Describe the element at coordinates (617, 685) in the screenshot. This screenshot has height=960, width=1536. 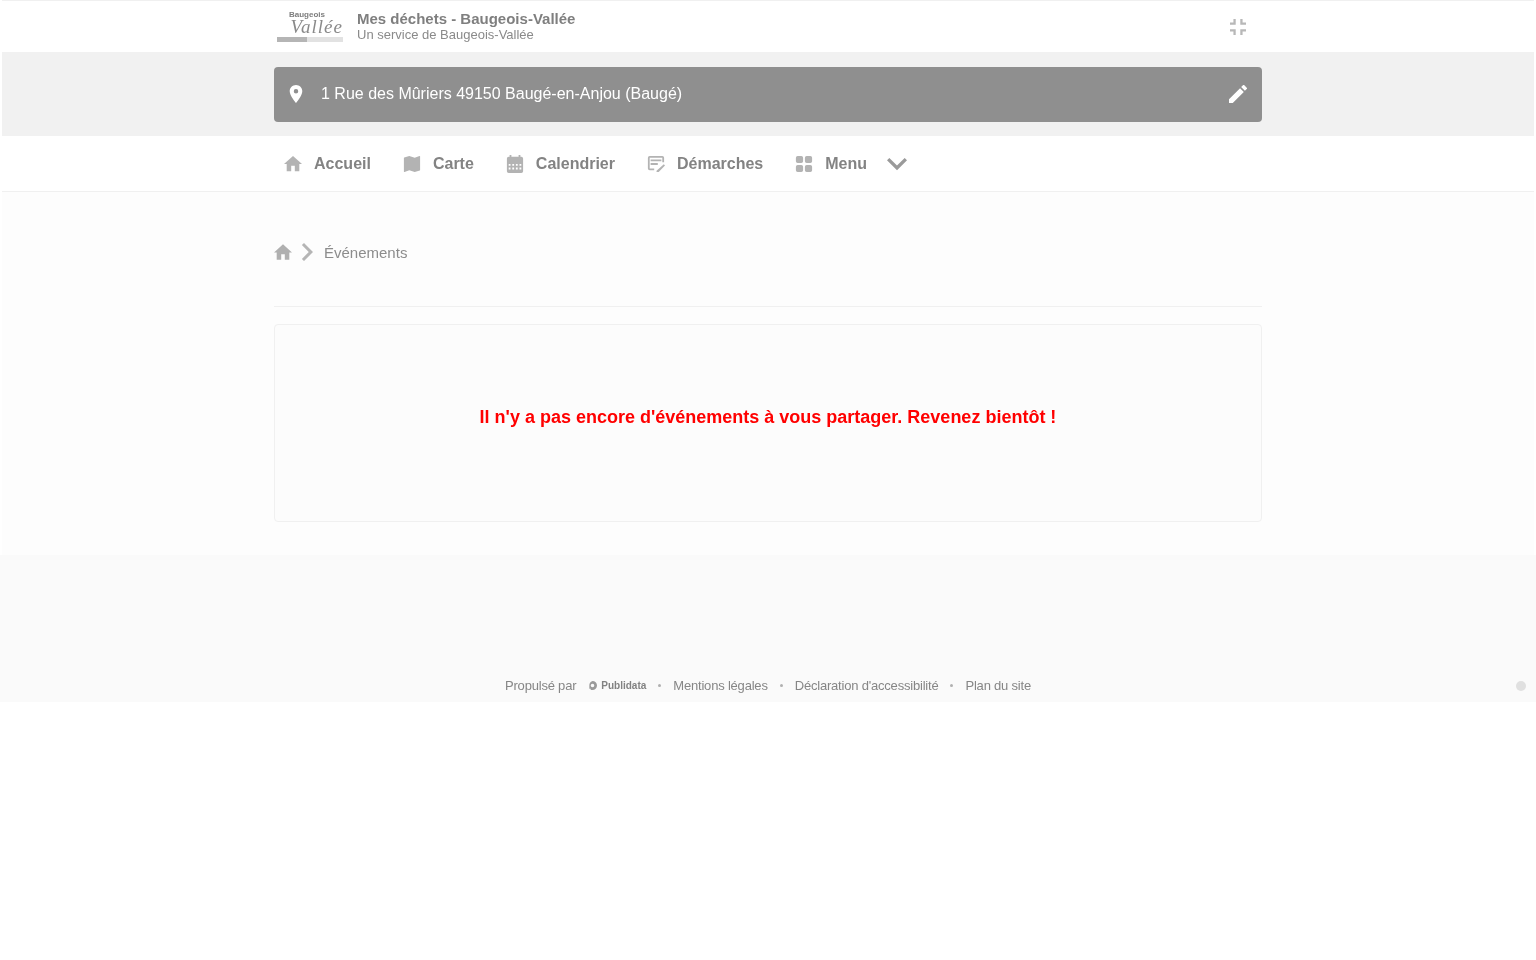
I see `publisher-link: Publidata` at that location.